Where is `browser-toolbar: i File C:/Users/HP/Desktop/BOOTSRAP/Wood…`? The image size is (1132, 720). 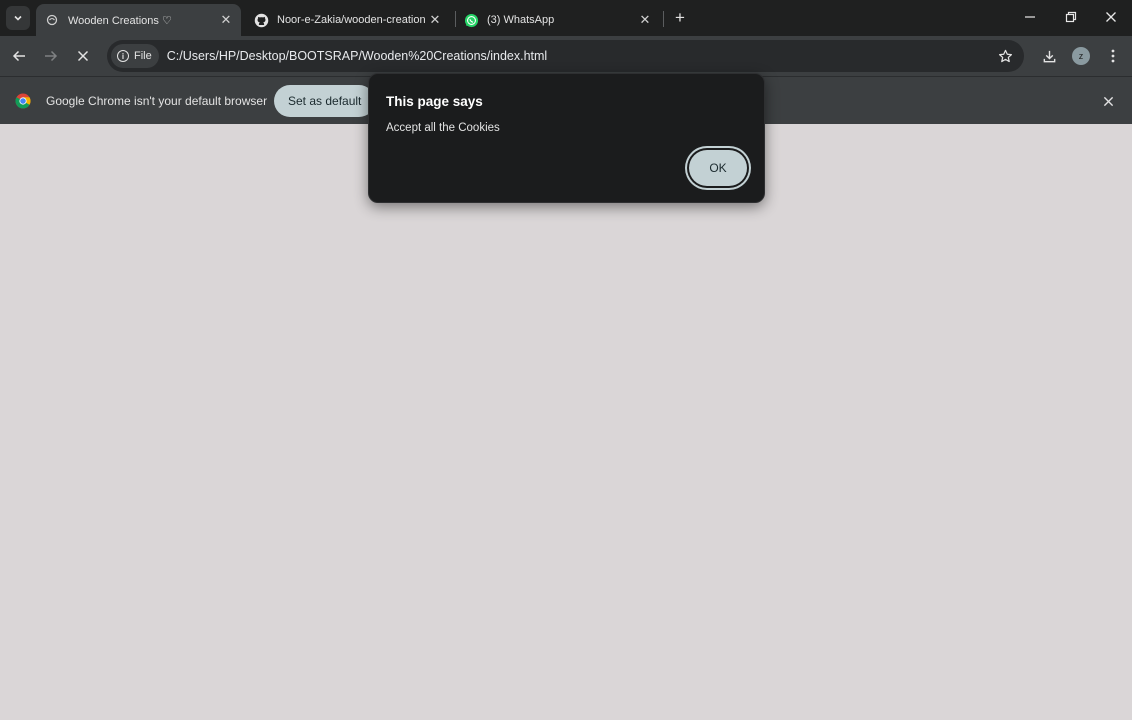 browser-toolbar: i File C:/Users/HP/Desktop/BOOTSRAP/Wood… is located at coordinates (566, 56).